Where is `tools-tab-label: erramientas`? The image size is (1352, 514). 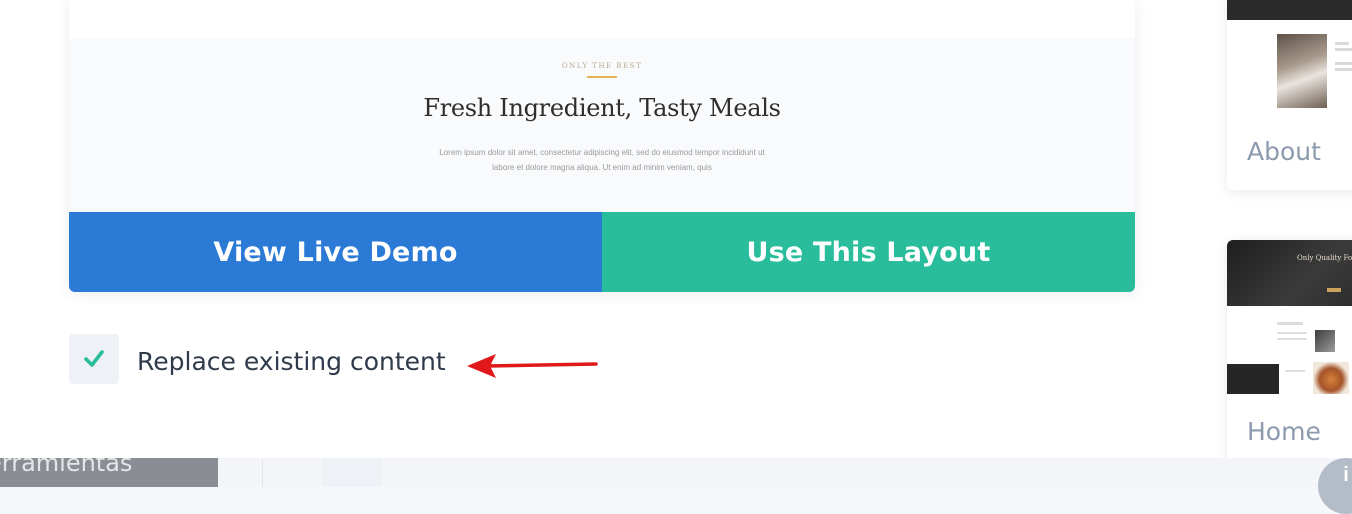 tools-tab-label: erramientas is located at coordinates (66, 467).